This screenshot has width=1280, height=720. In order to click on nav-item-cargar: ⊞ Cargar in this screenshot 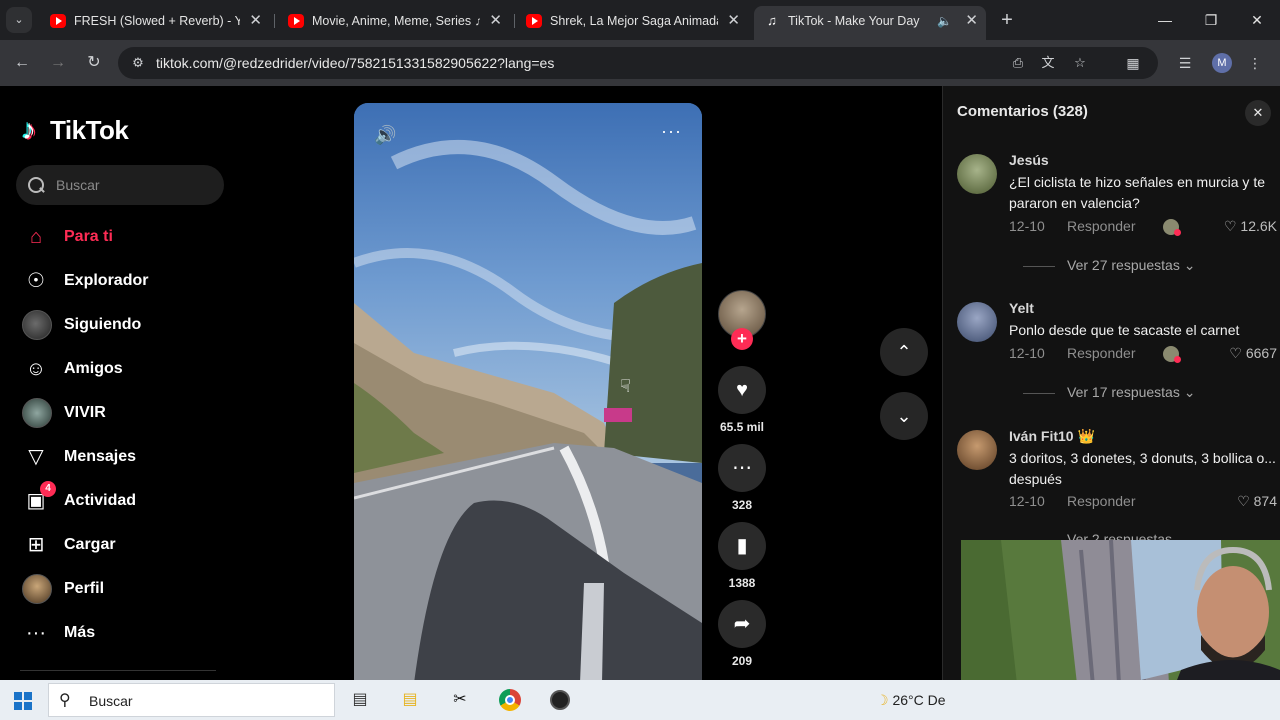, I will do `click(120, 545)`.